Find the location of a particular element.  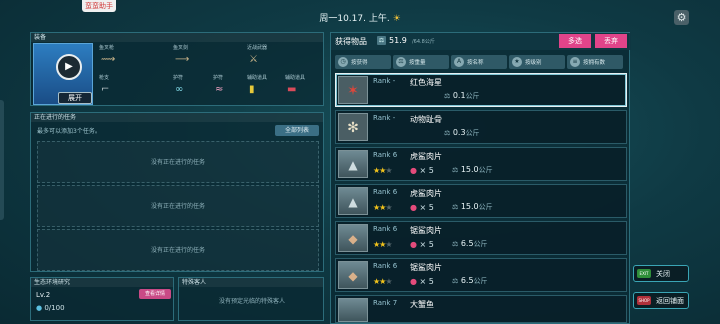

eco-research-panel: 生态环境研究 Lv.2 查看详情 ● 0/100 is located at coordinates (102, 299).